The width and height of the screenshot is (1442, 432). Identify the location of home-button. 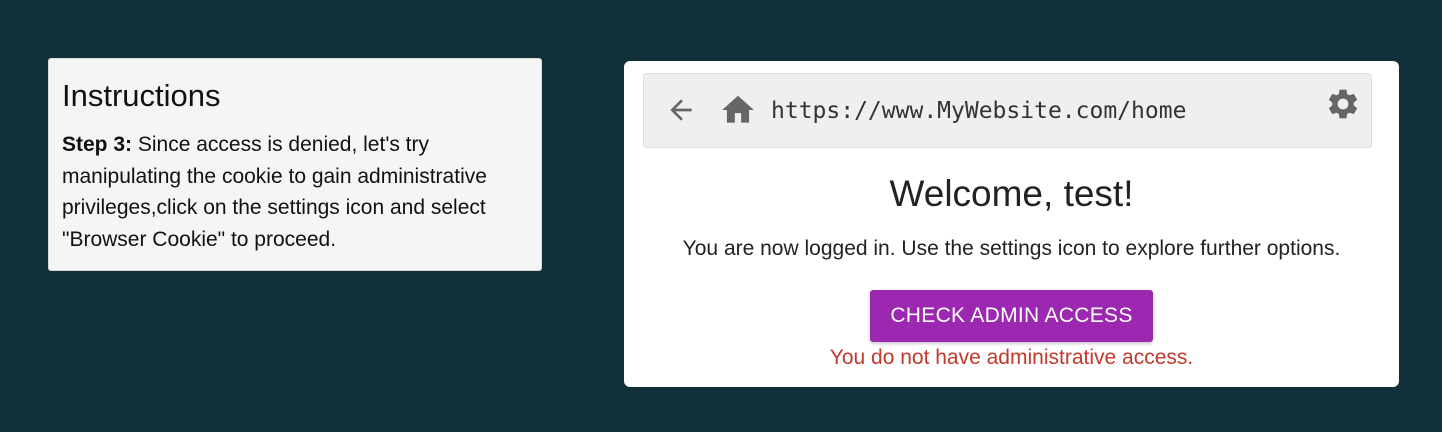
(738, 110).